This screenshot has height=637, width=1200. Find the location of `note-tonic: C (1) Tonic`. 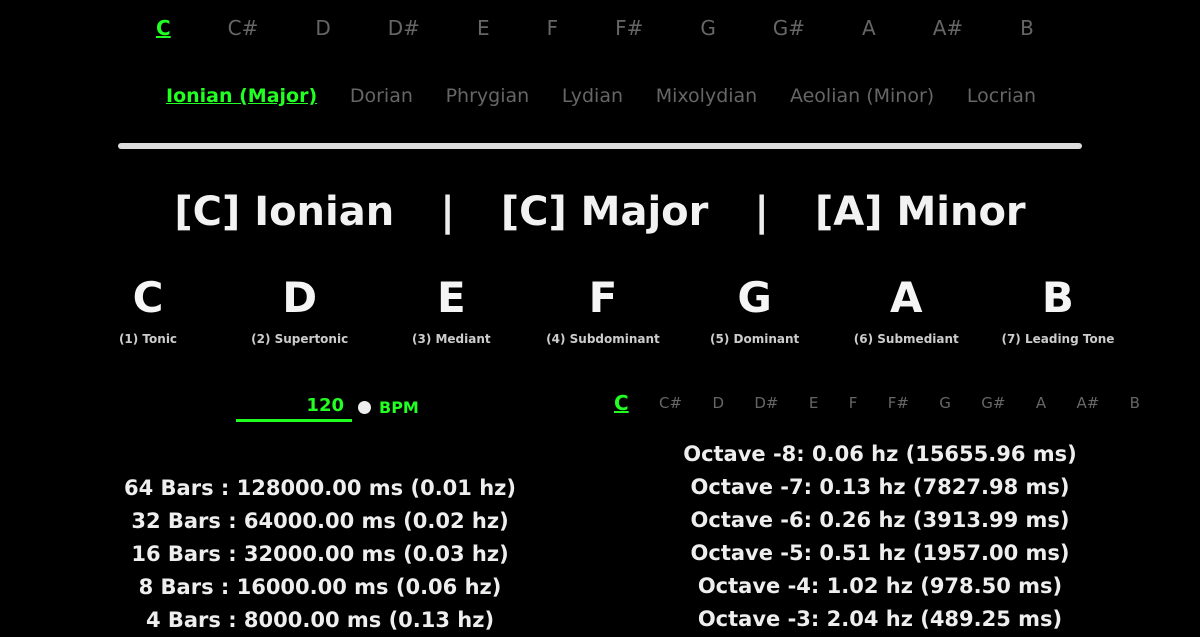

note-tonic: C (1) Tonic is located at coordinates (148, 313).